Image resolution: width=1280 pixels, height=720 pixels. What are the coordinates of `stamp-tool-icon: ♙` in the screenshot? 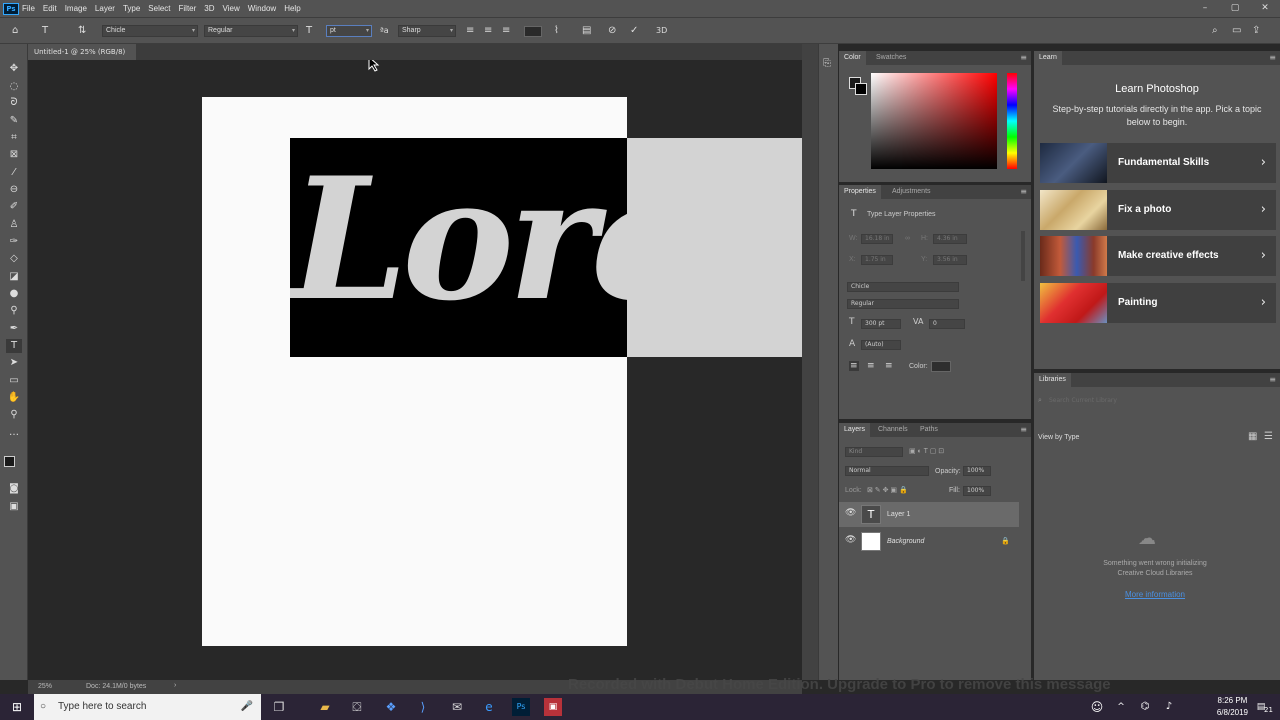 It's located at (14, 225).